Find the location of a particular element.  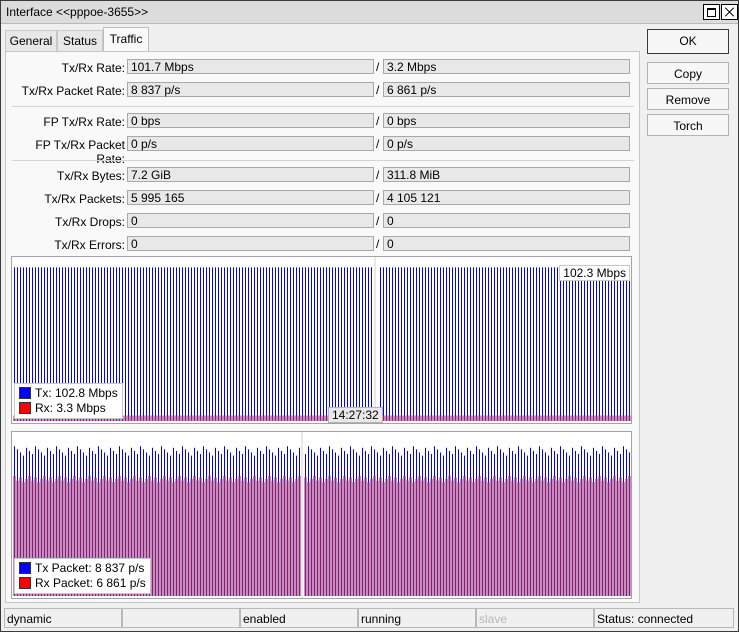

rate-legend-rx-text: Rx: 3.3 Mbps is located at coordinates (70, 408).